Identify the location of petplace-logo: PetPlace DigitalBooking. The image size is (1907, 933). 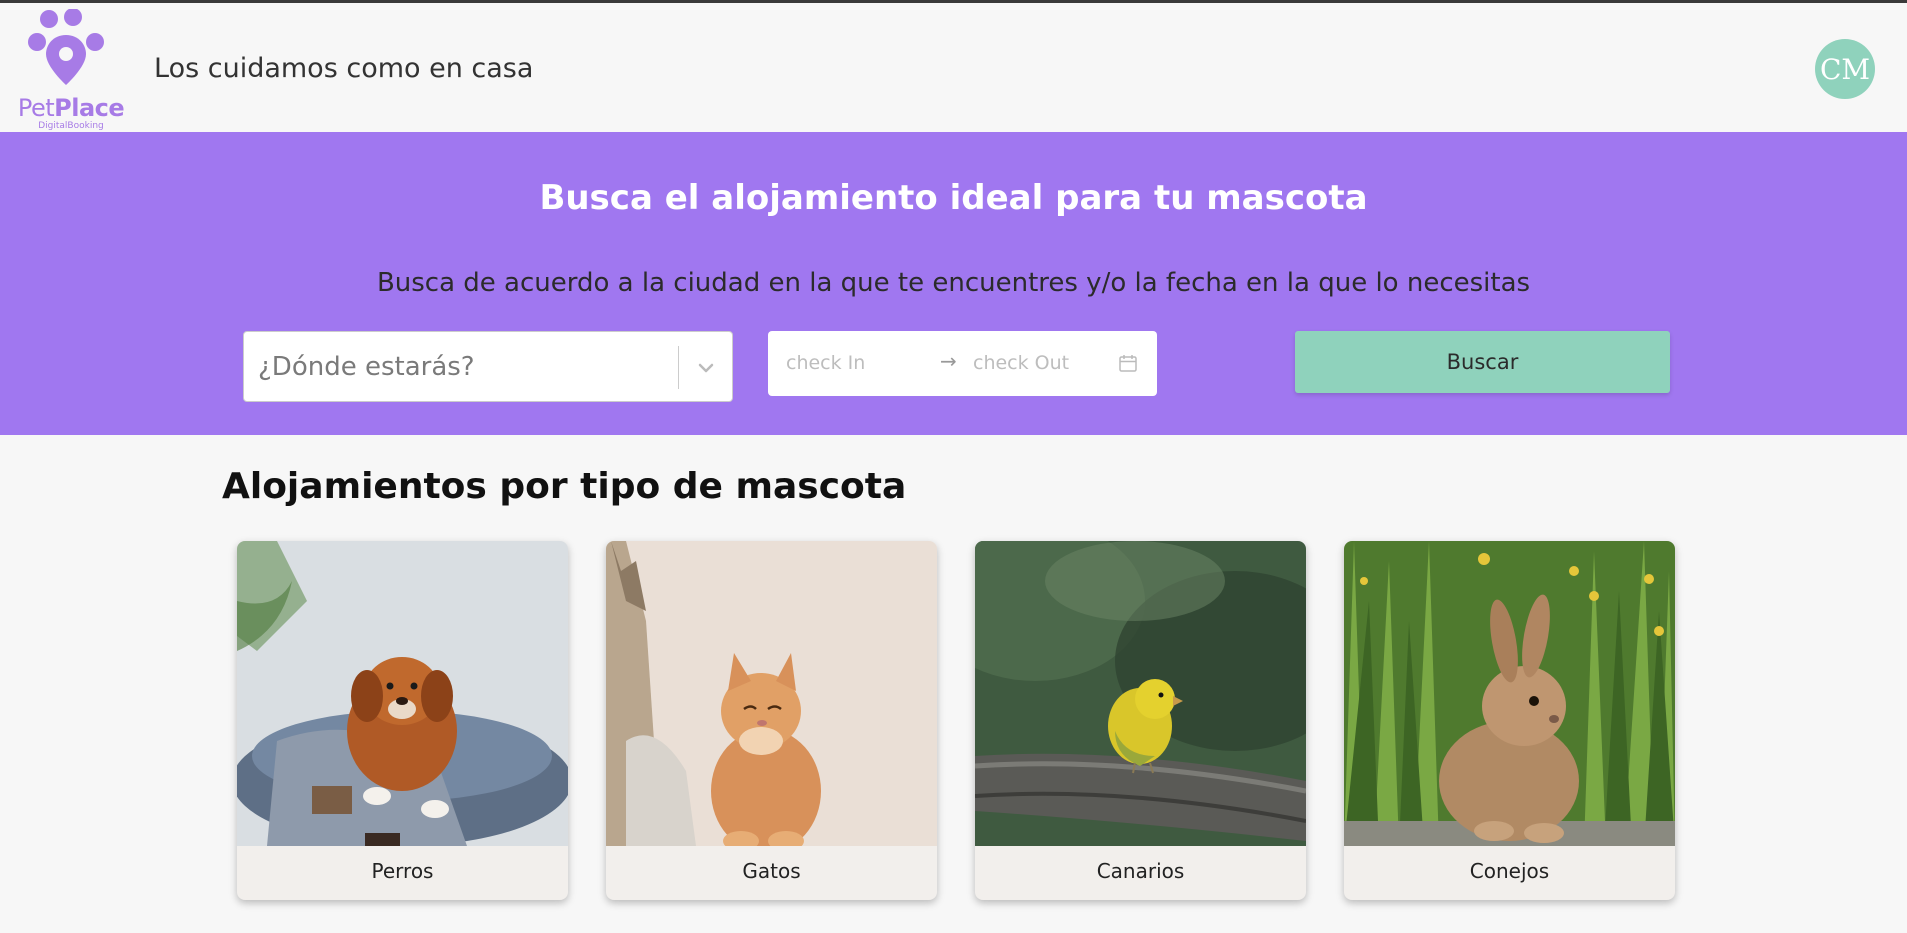
(71, 70).